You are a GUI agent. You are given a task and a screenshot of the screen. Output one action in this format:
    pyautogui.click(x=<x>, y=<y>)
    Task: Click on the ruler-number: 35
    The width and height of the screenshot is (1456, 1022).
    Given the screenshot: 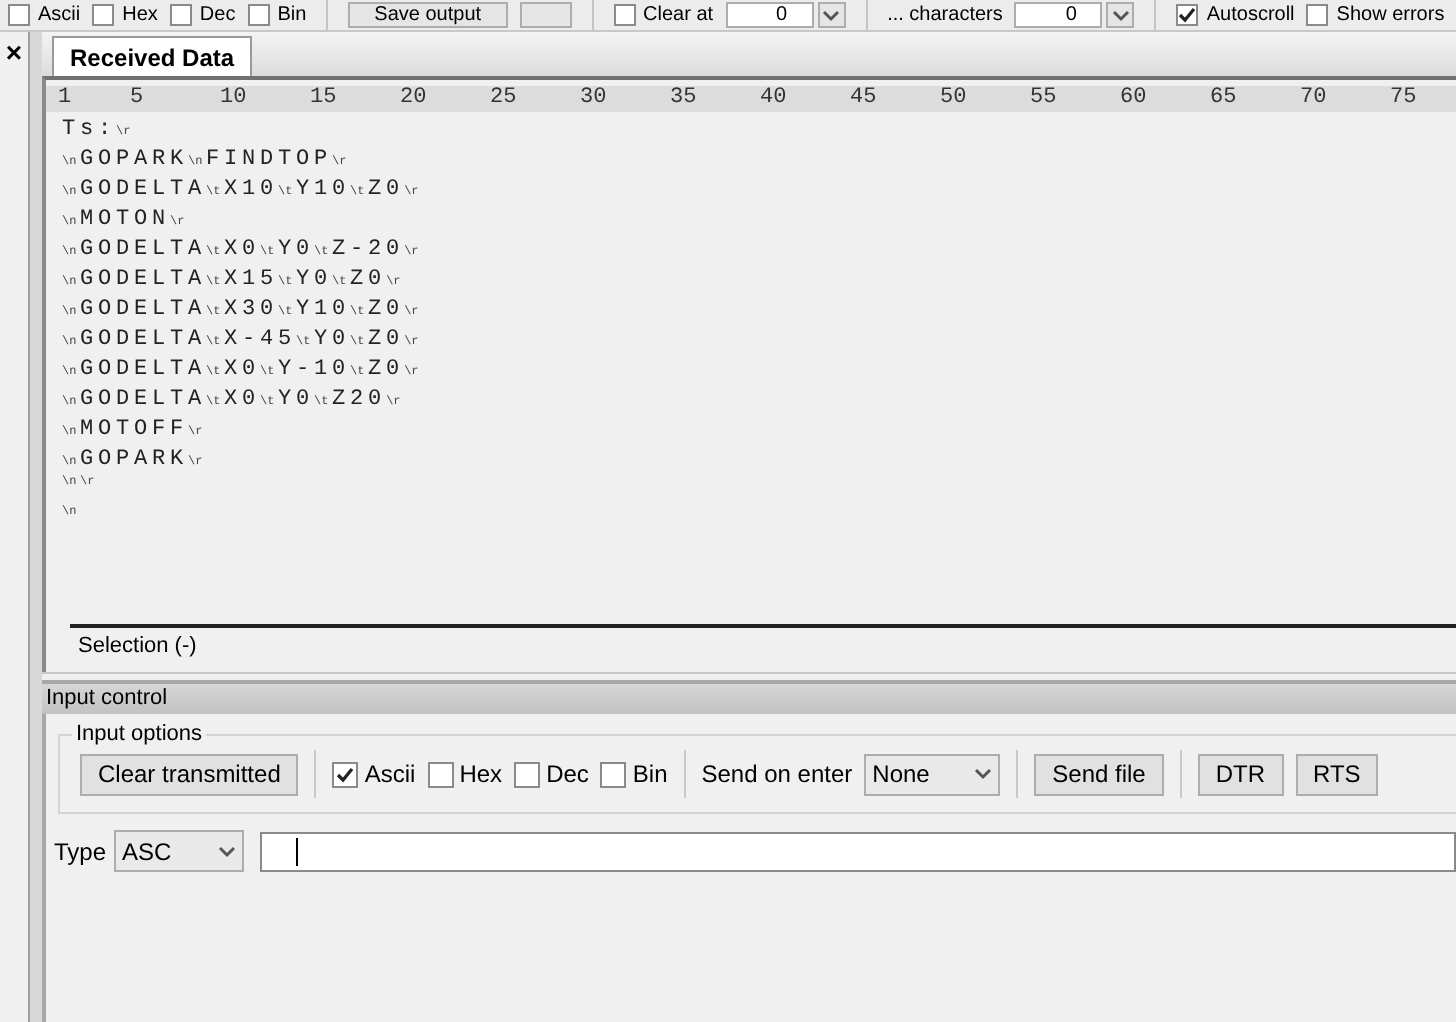 What is the action you would take?
    pyautogui.click(x=683, y=99)
    